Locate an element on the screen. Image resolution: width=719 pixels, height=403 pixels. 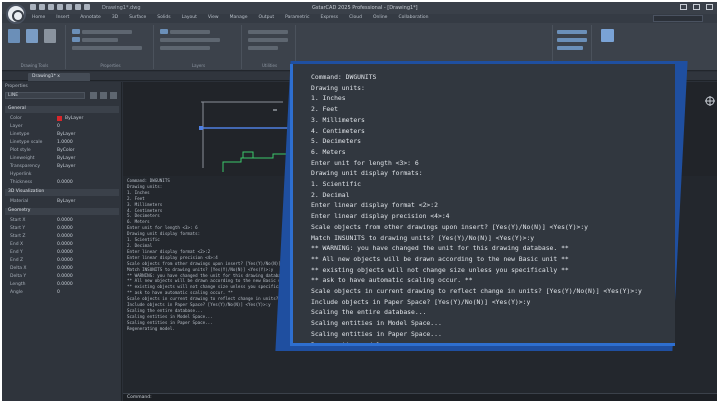
property-row: Angle 0 is located at coordinates (62, 292).